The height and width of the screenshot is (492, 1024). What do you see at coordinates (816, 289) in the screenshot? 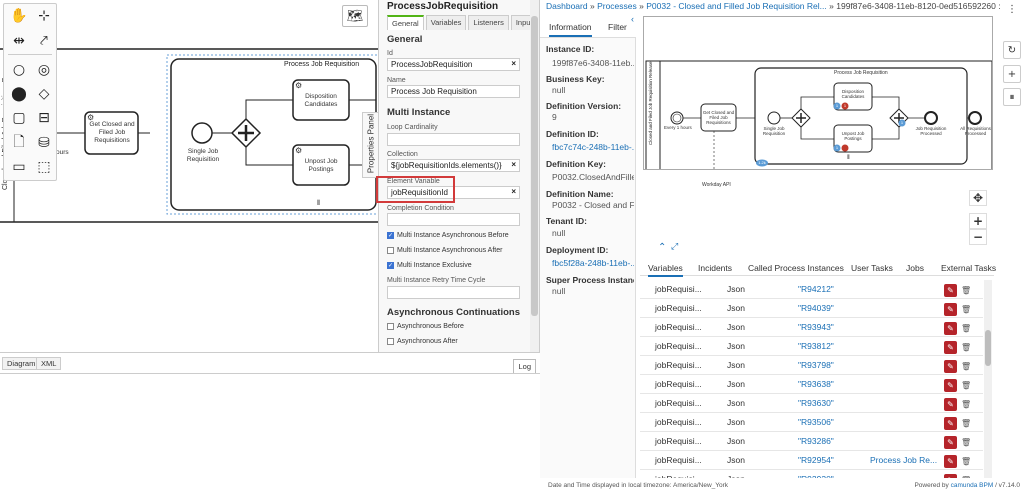
I see `variable-value: "R94212"` at bounding box center [816, 289].